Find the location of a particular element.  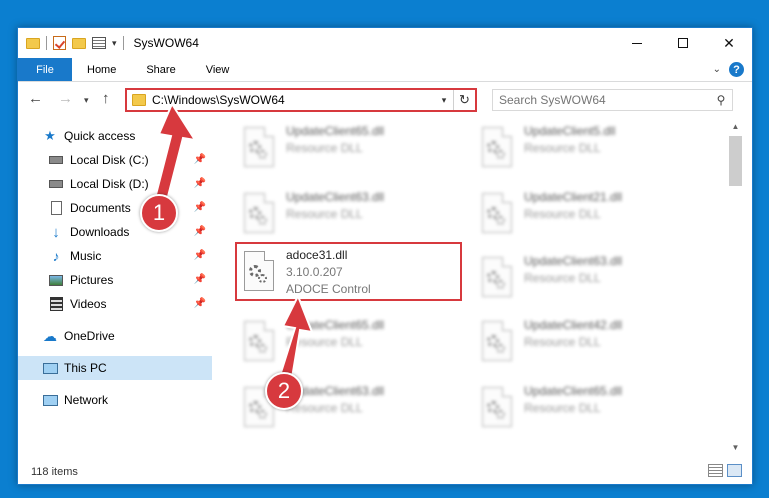

network-icon is located at coordinates (50, 400).